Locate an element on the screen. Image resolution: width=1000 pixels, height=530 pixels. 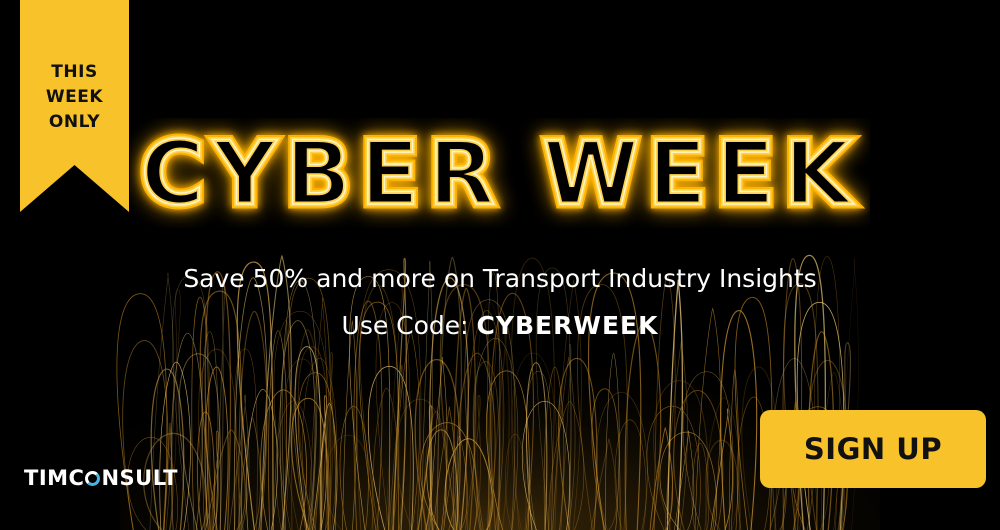
sign-up-button: SIGN UP is located at coordinates (873, 449).